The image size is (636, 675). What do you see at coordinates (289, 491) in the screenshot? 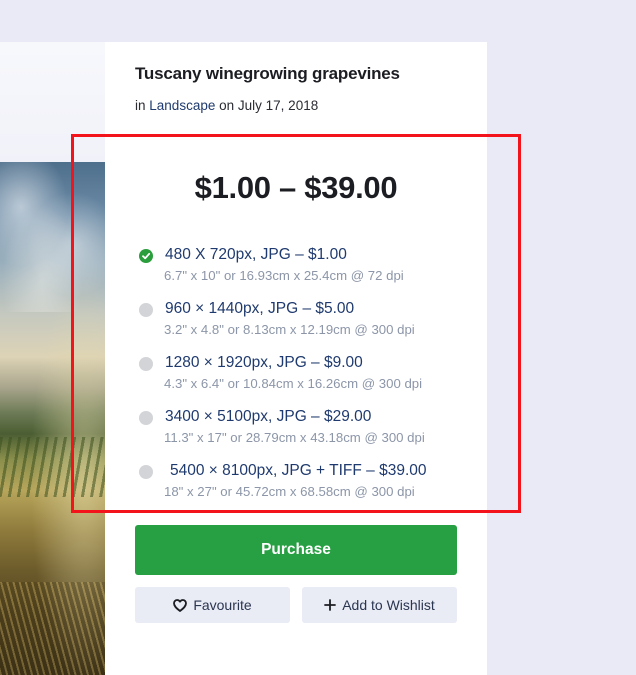
I see `option-detail: 18" x 27" or 45.72cm x 68.58cm @ 300 dpi` at bounding box center [289, 491].